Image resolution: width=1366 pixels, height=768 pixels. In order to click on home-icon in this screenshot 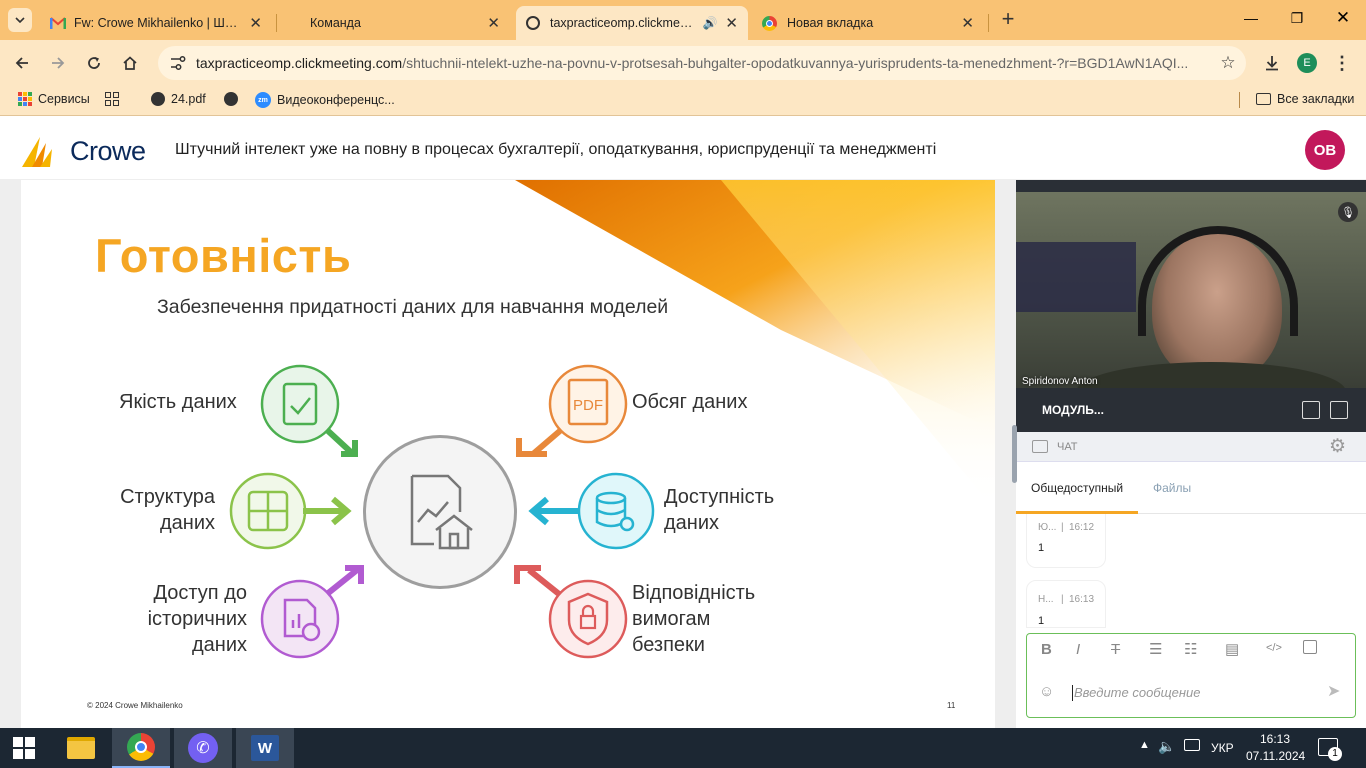, I will do `click(130, 63)`.